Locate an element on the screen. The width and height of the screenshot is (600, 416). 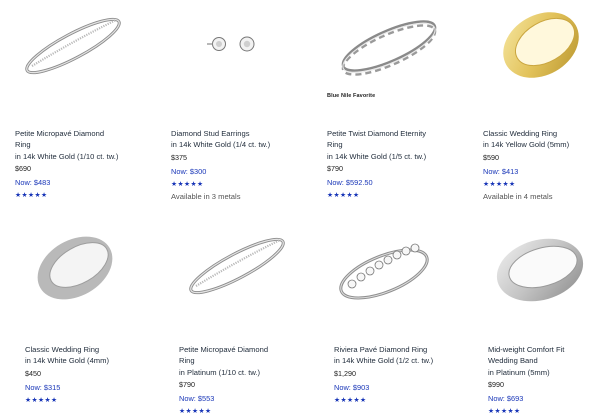
twist-ring-icon is located at coordinates (389, 48).